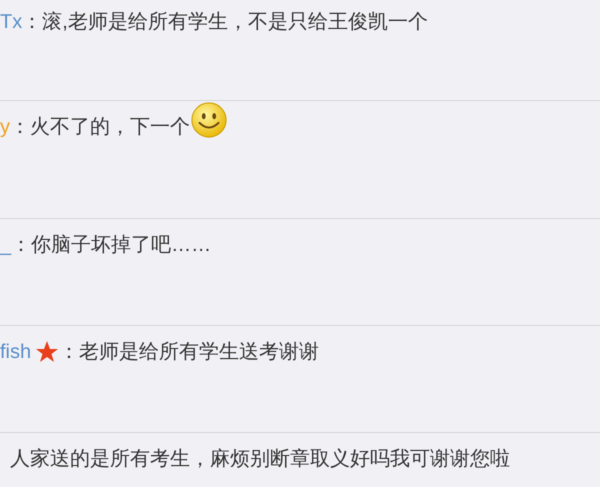 The image size is (600, 487). What do you see at coordinates (6, 245) in the screenshot?
I see `username-link: _` at bounding box center [6, 245].